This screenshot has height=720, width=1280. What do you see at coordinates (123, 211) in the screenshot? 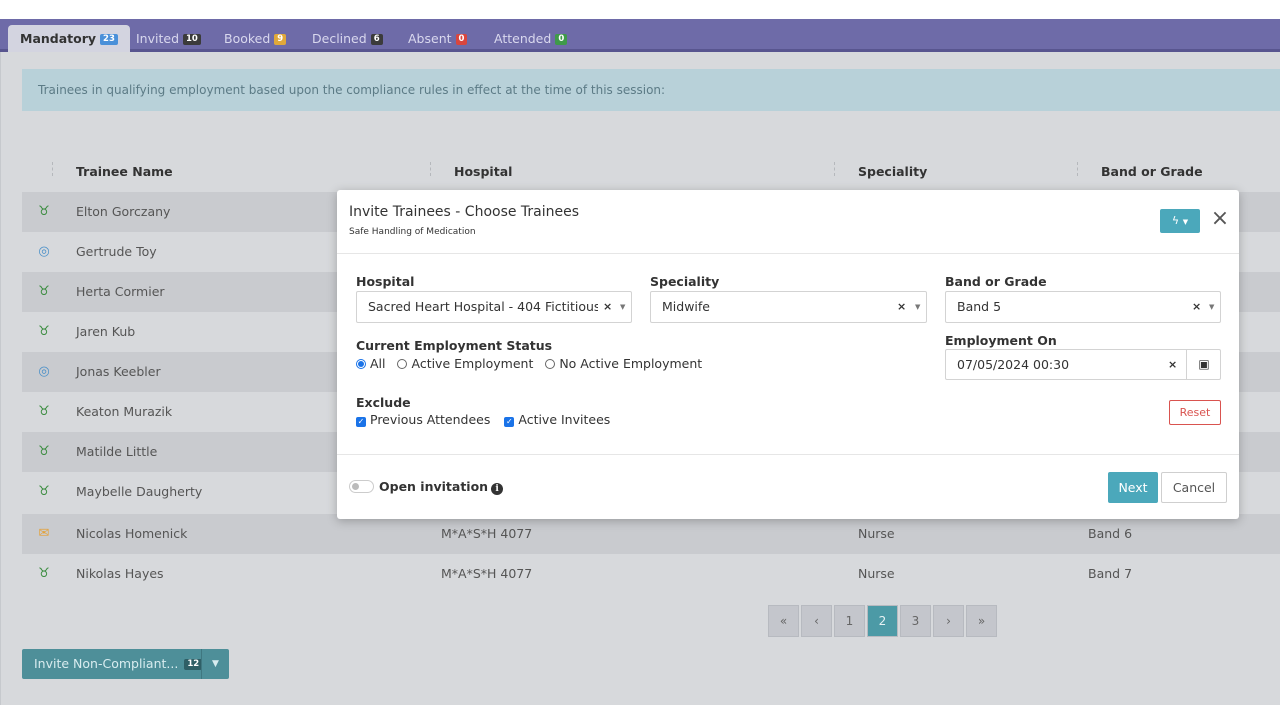
I see `trainee-name: Elton Gorczany` at bounding box center [123, 211].